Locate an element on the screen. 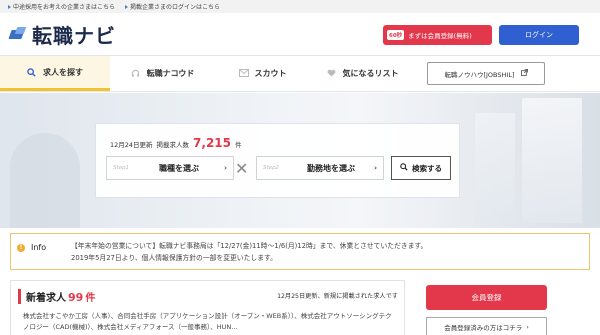 The image size is (600, 335). job-count-summary: 12月24日更新 掲載求人数 7,215 件 is located at coordinates (176, 143).